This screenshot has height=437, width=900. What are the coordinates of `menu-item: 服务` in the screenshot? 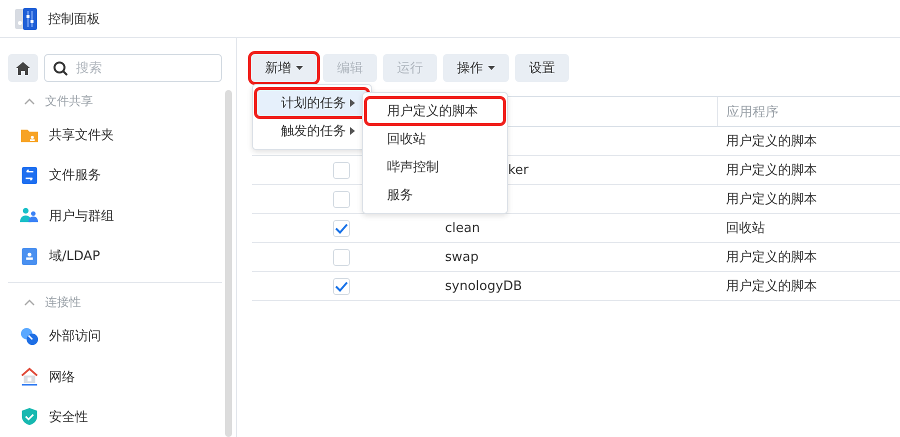 It's located at (435, 195).